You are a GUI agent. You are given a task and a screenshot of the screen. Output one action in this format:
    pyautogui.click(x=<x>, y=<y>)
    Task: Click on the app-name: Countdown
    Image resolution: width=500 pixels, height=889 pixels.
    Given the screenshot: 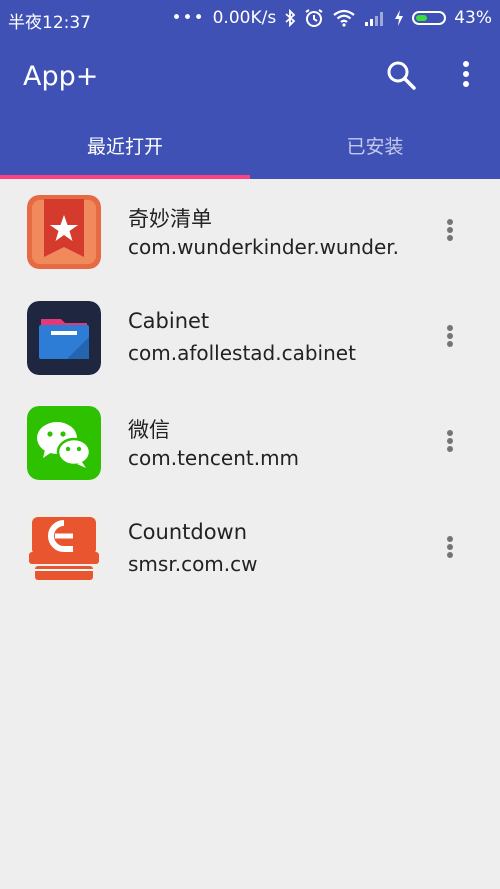 What is the action you would take?
    pyautogui.click(x=188, y=531)
    